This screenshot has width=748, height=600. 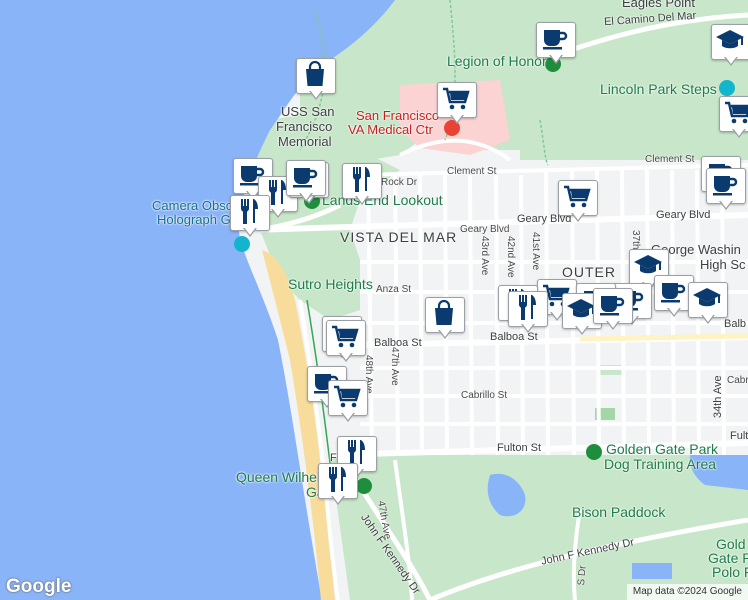 I want to click on google-logo: Google, so click(x=39, y=586).